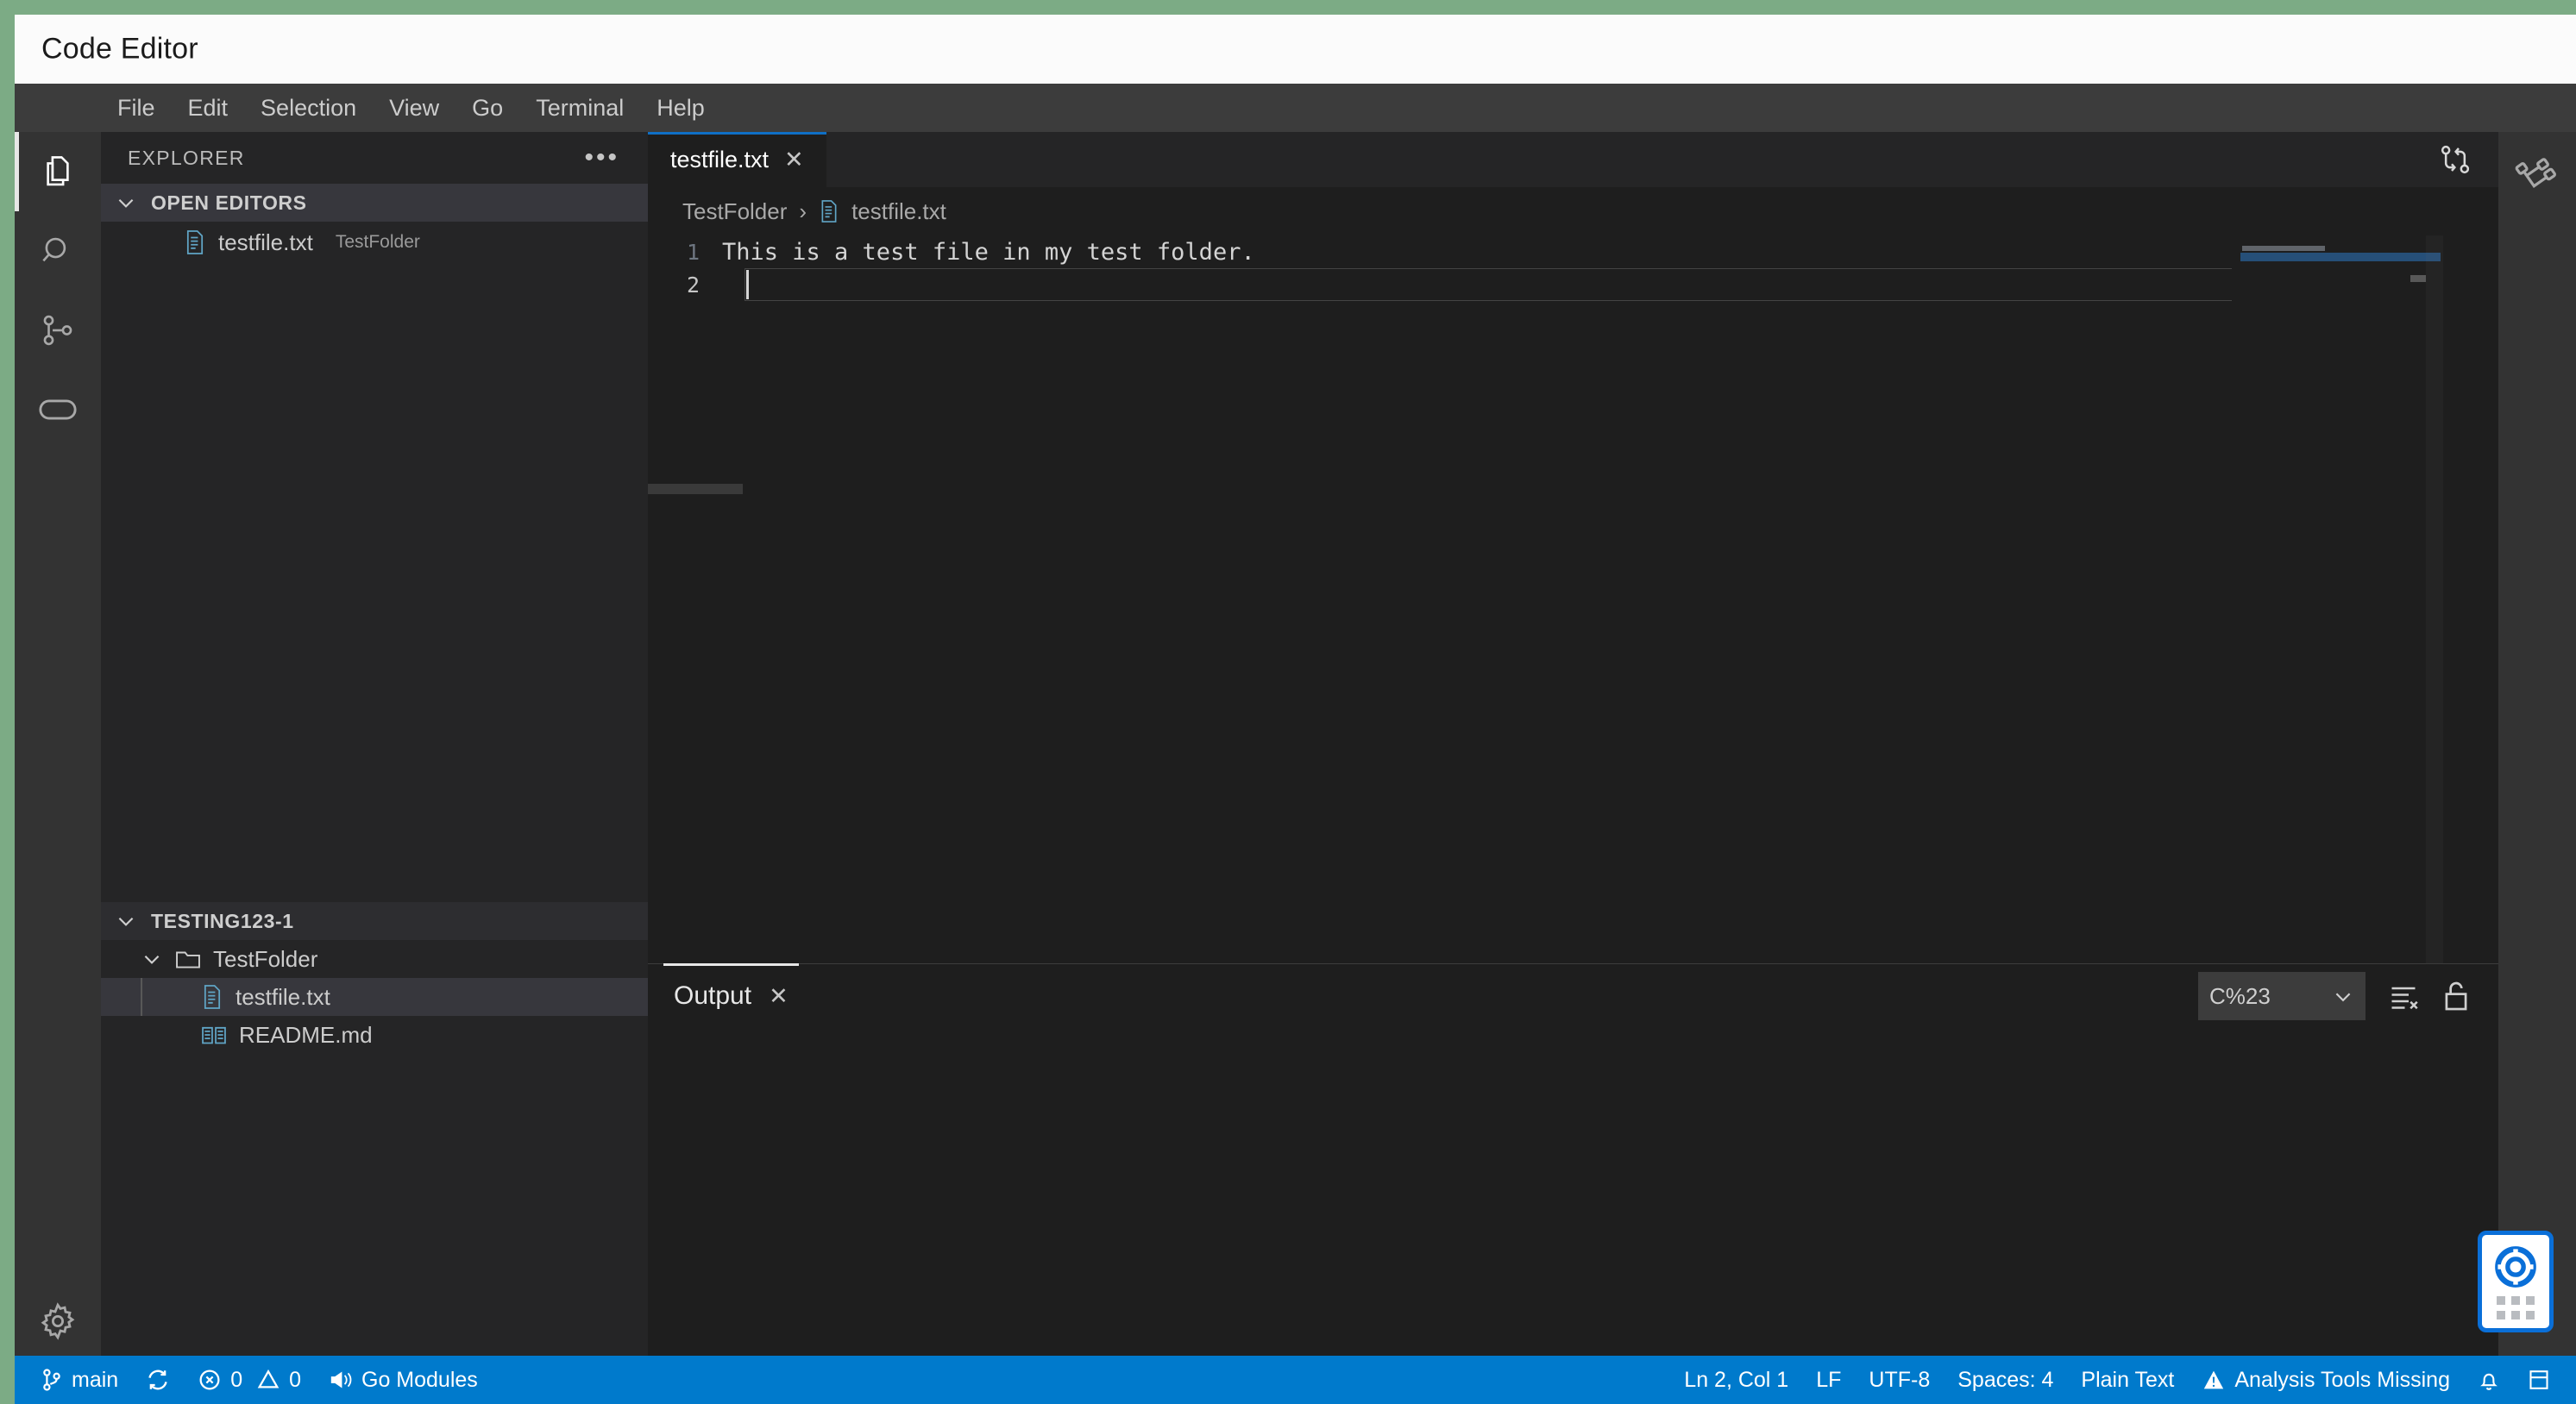 The height and width of the screenshot is (1404, 2576). Describe the element at coordinates (208, 108) in the screenshot. I see `menu-item-edit: Edit` at that location.